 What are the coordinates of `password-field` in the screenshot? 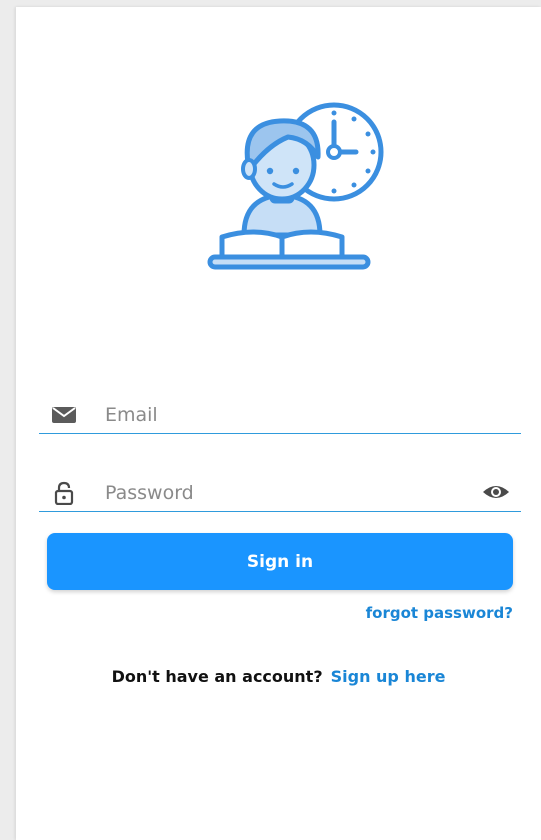 It's located at (280, 491).